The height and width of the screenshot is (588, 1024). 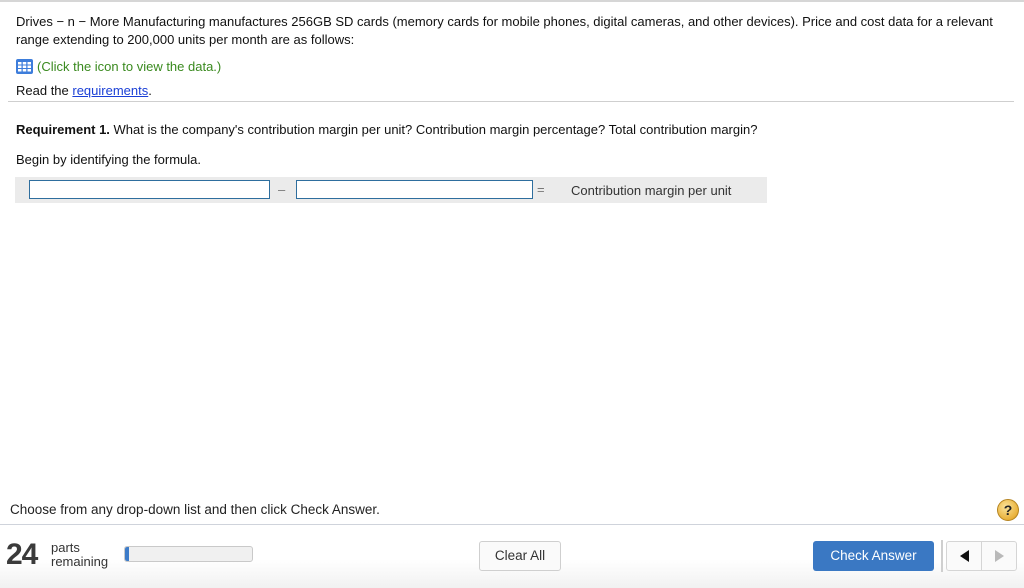 What do you see at coordinates (22, 554) in the screenshot?
I see `parts-remaining-count: 24` at bounding box center [22, 554].